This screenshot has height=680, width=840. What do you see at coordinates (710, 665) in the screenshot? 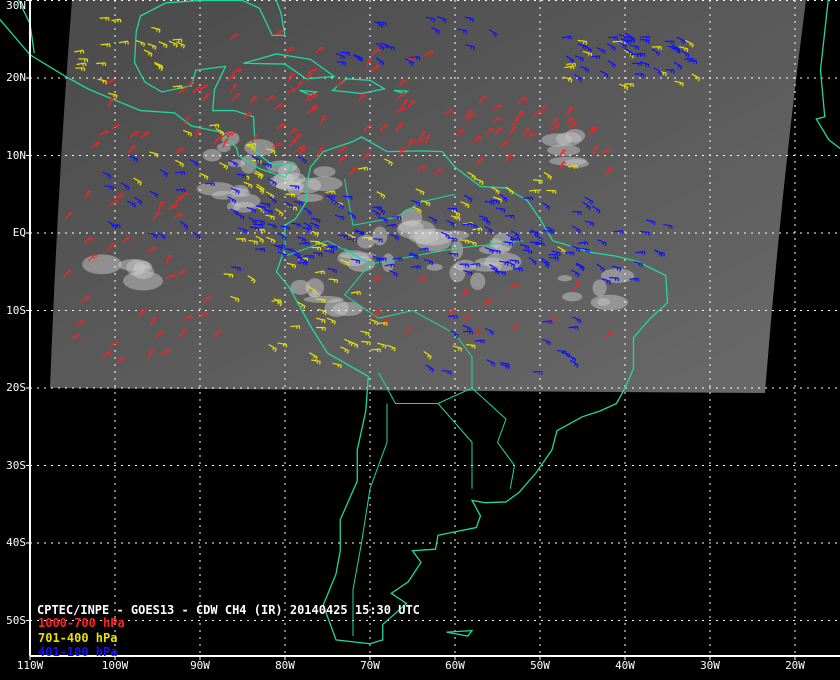
I see `lon-label: 30W` at bounding box center [710, 665].